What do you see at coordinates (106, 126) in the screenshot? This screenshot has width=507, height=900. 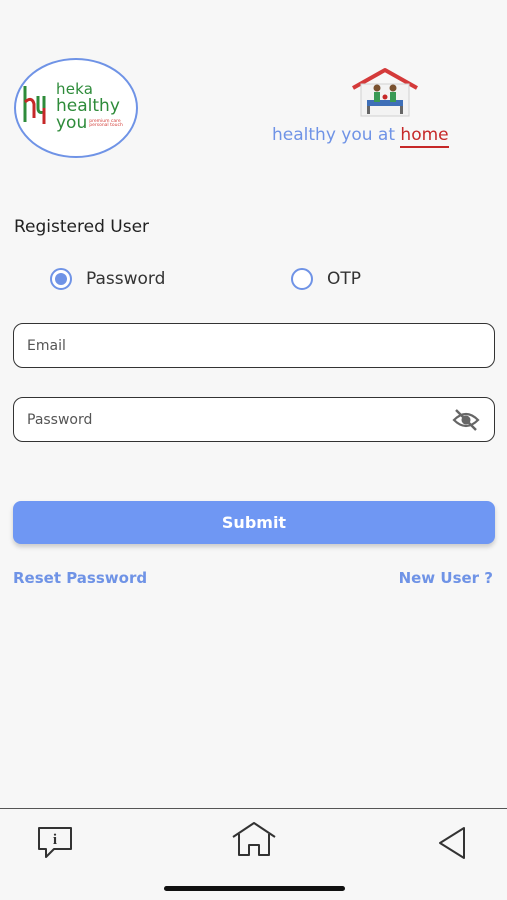 I see `logo-tag-line2: personal touch` at bounding box center [106, 126].